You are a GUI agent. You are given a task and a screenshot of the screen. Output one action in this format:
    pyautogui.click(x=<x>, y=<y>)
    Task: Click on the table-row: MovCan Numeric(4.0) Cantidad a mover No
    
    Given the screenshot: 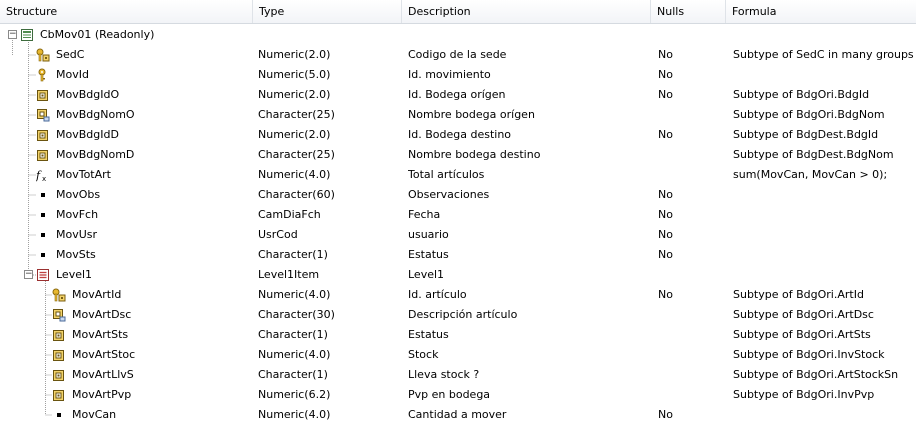 What is the action you would take?
    pyautogui.click(x=458, y=415)
    